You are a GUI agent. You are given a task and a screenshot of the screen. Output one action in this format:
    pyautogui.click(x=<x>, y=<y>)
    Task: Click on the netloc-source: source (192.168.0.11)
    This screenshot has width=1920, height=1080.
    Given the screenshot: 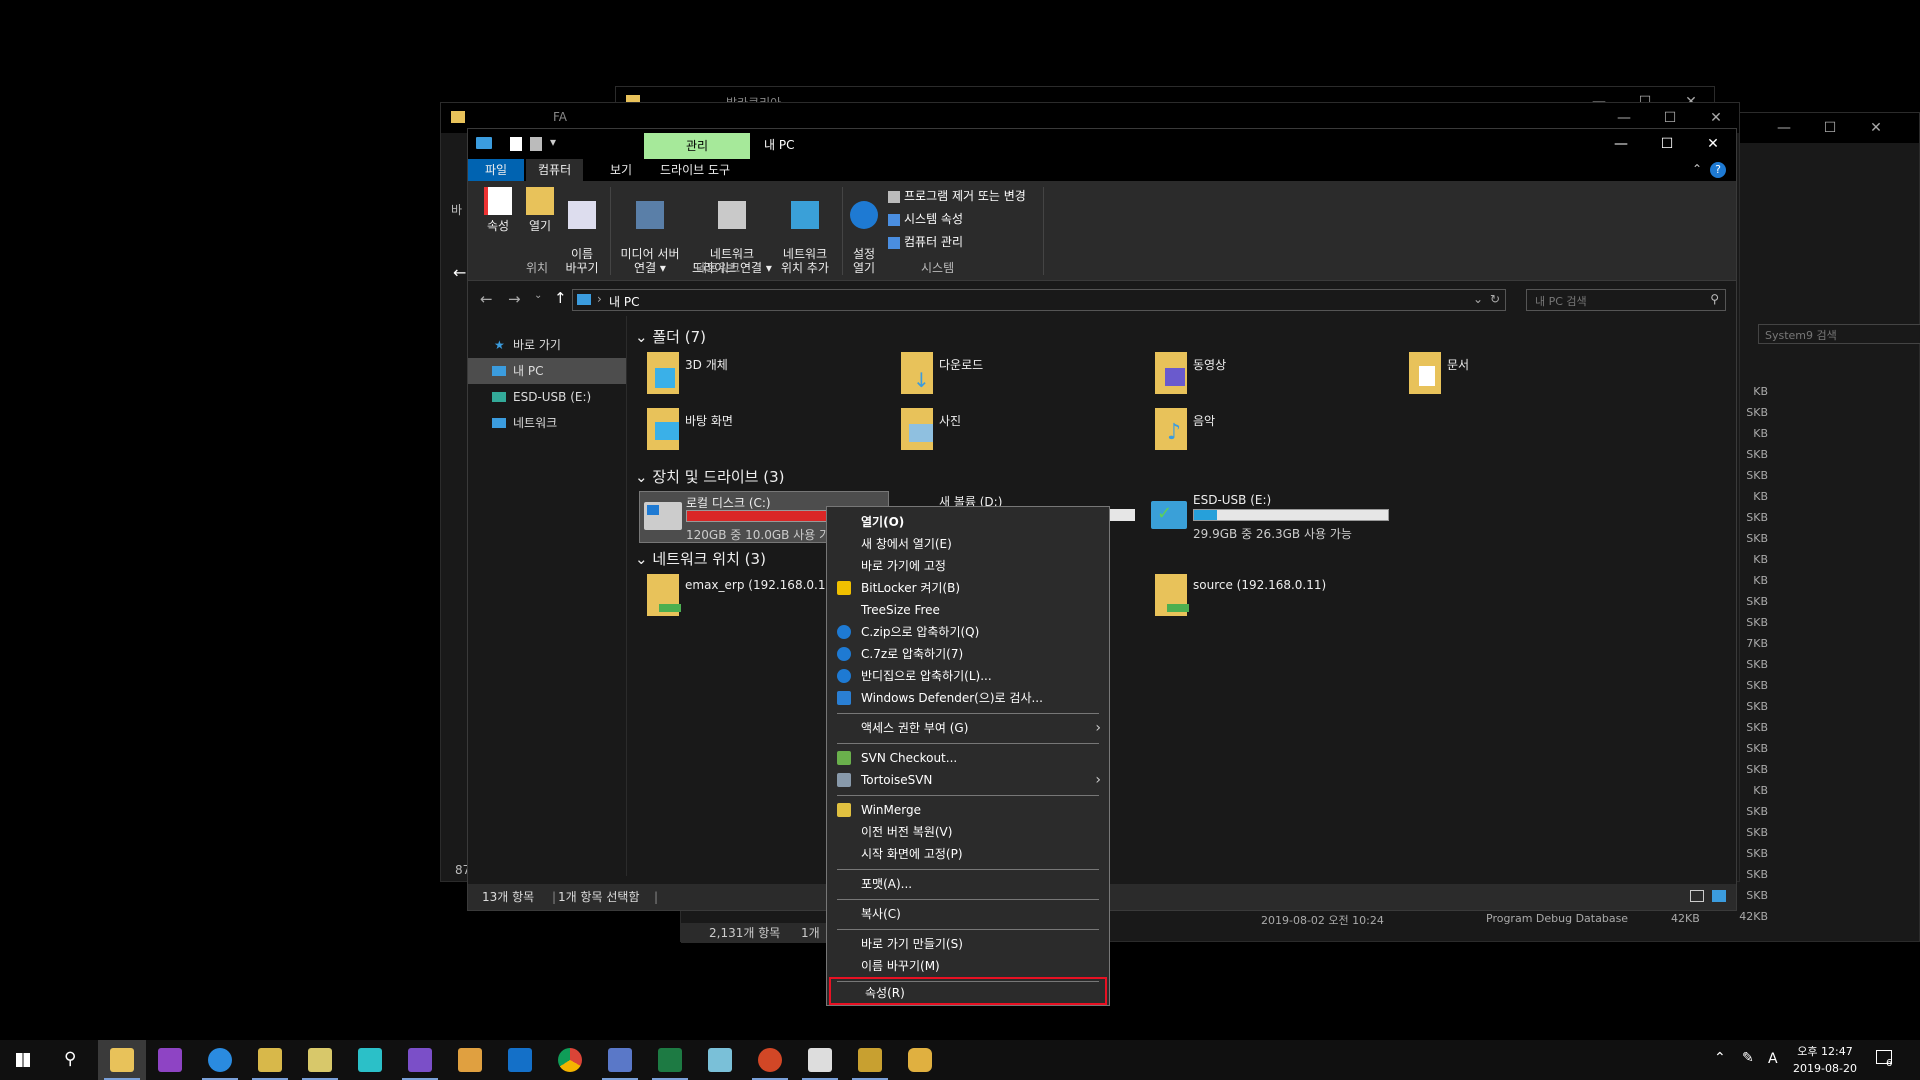 What is the action you would take?
    pyautogui.click(x=1272, y=599)
    